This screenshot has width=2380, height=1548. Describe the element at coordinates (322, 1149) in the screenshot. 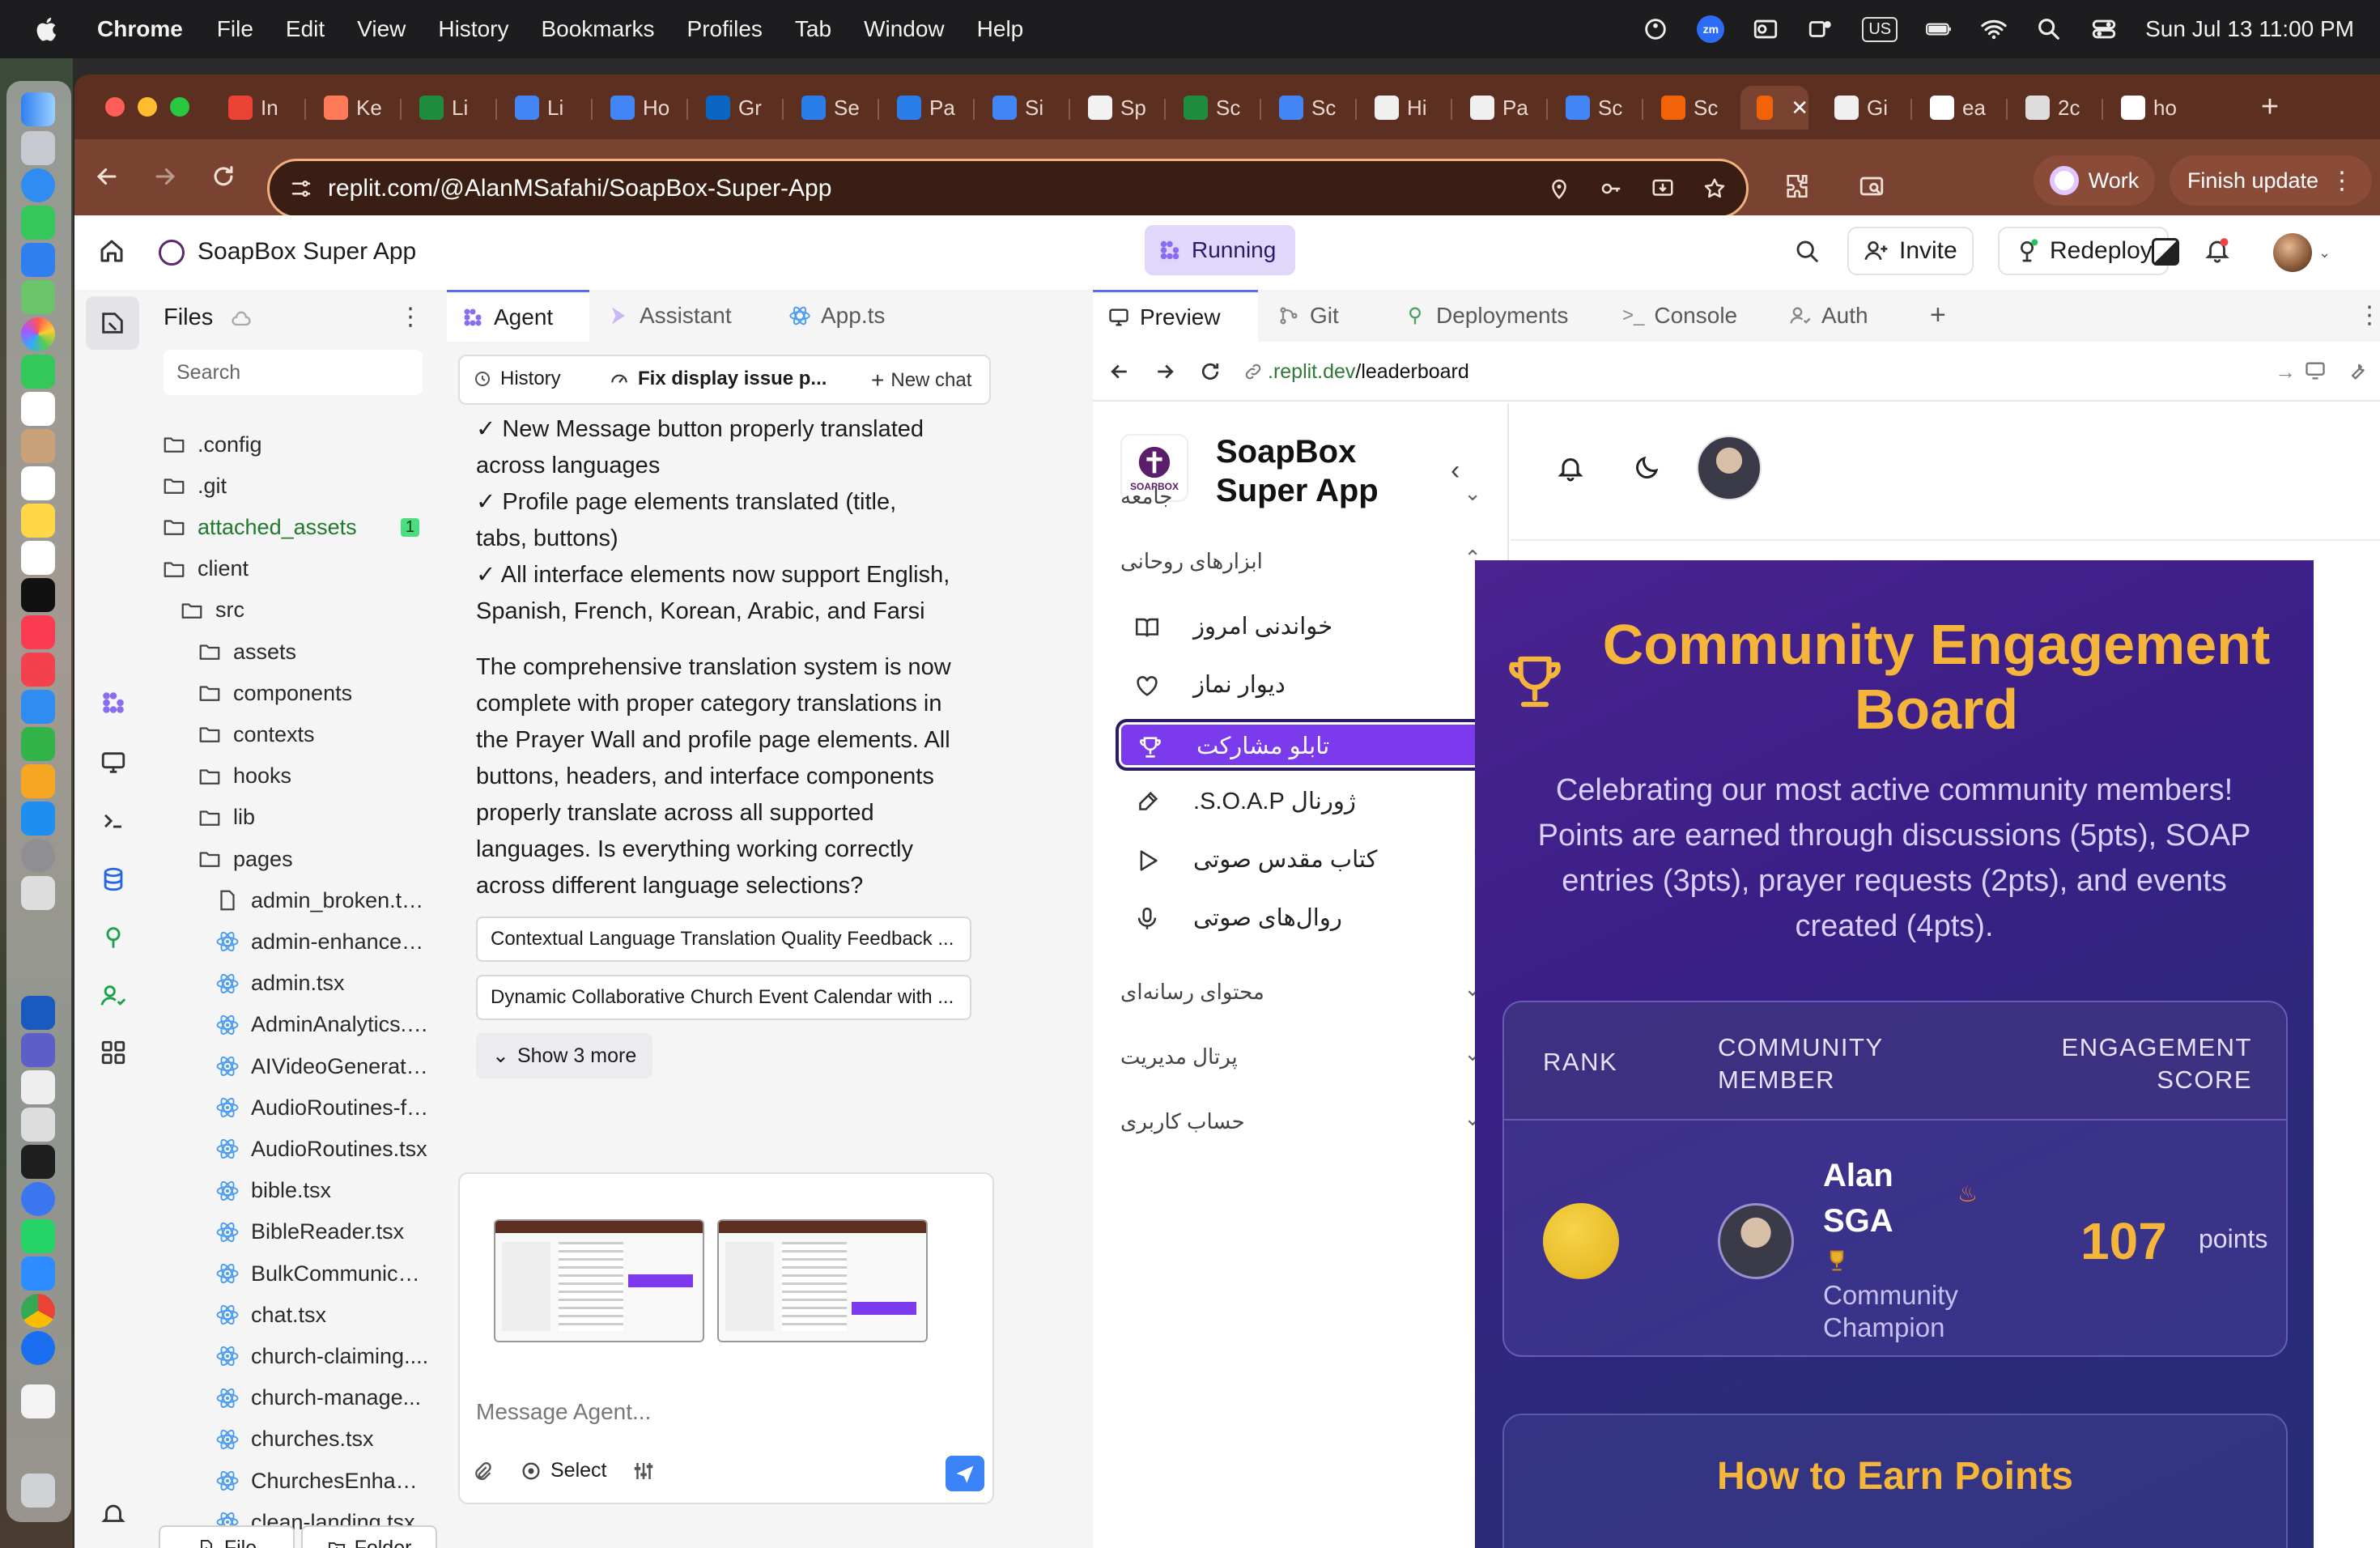

I see `file-tree-file: AudioRoutines.tsx` at that location.